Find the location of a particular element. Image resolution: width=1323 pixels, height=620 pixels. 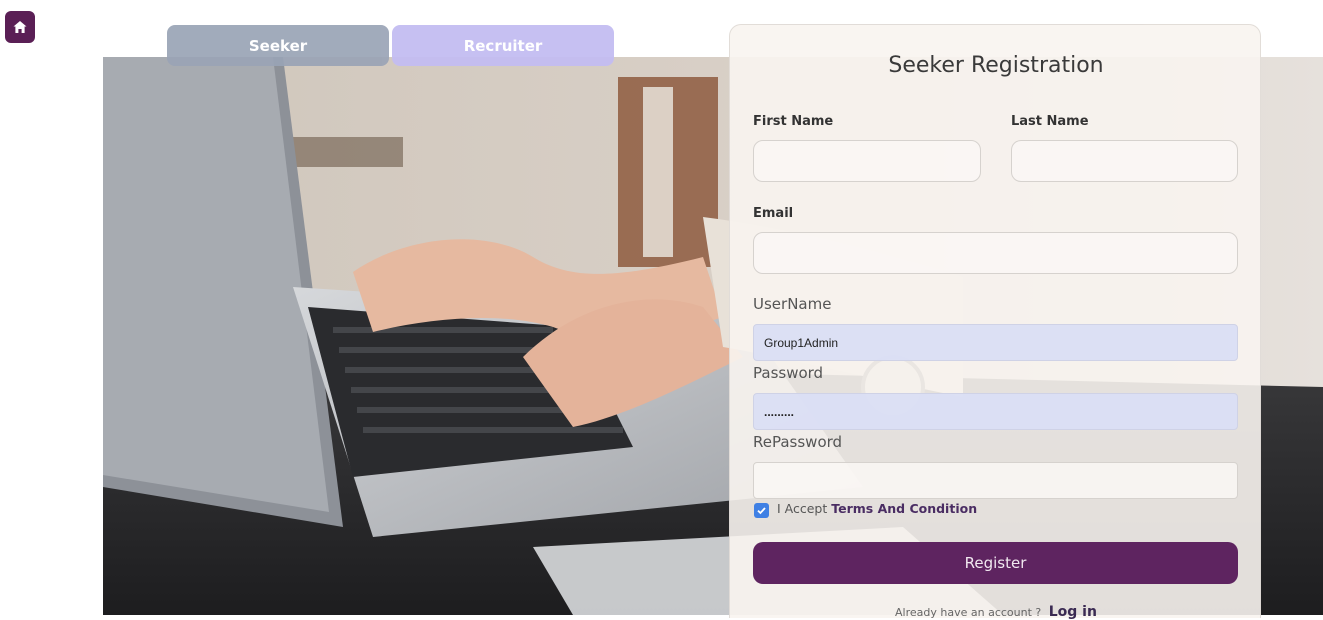

accept-prefix: I Accept is located at coordinates (802, 508).